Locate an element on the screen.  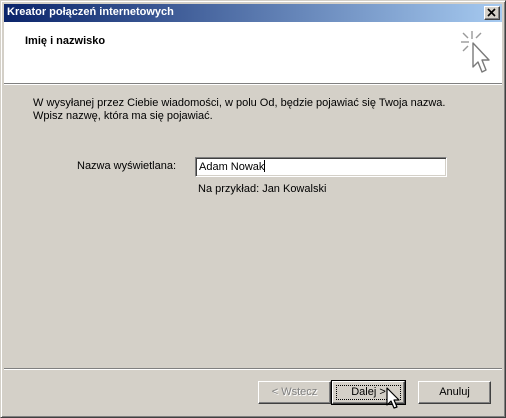
footer-divider-highlight is located at coordinates (253, 369).